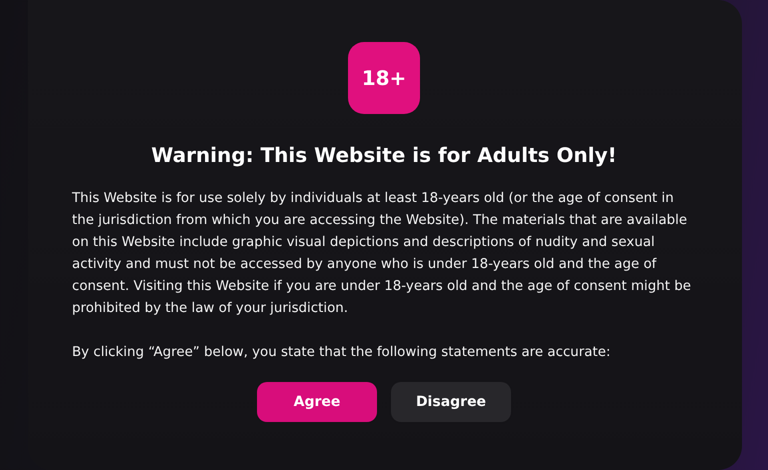 The height and width of the screenshot is (470, 768). What do you see at coordinates (384, 78) in the screenshot?
I see `age-badge: 18+` at bounding box center [384, 78].